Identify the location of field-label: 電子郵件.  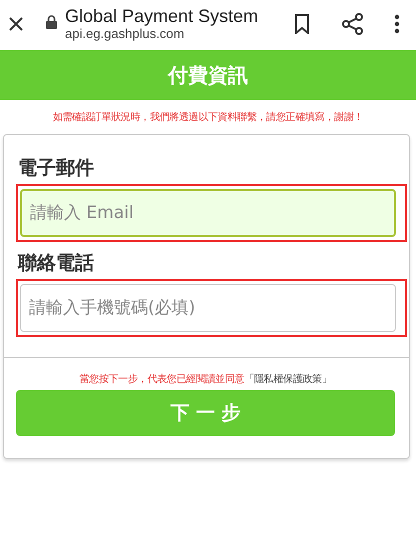
(56, 168).